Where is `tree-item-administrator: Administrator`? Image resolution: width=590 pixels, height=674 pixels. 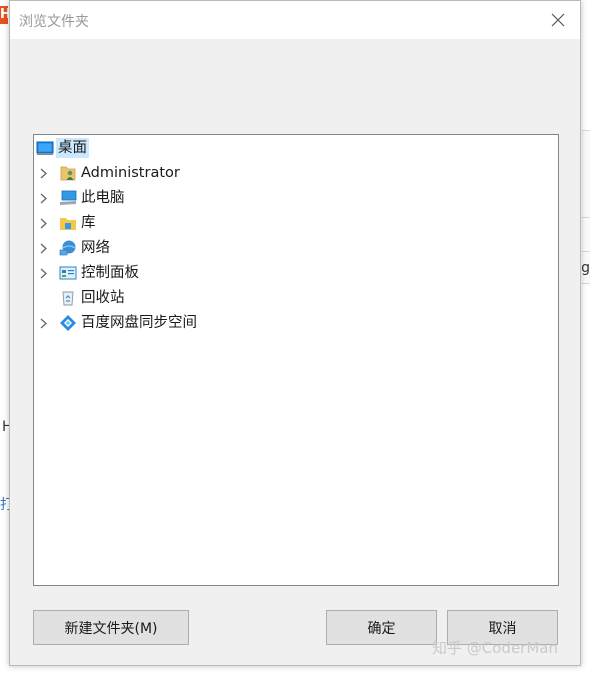
tree-item-administrator: Administrator is located at coordinates (296, 173).